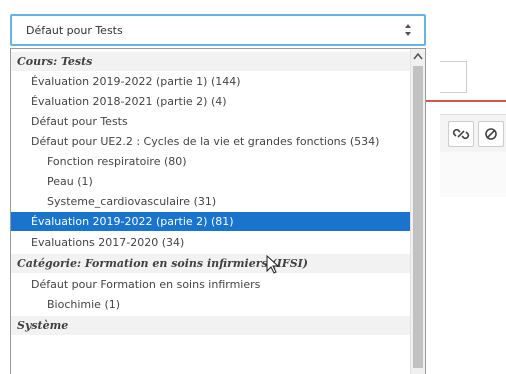 The height and width of the screenshot is (374, 506). What do you see at coordinates (466, 101) in the screenshot?
I see `background-accent-line` at bounding box center [466, 101].